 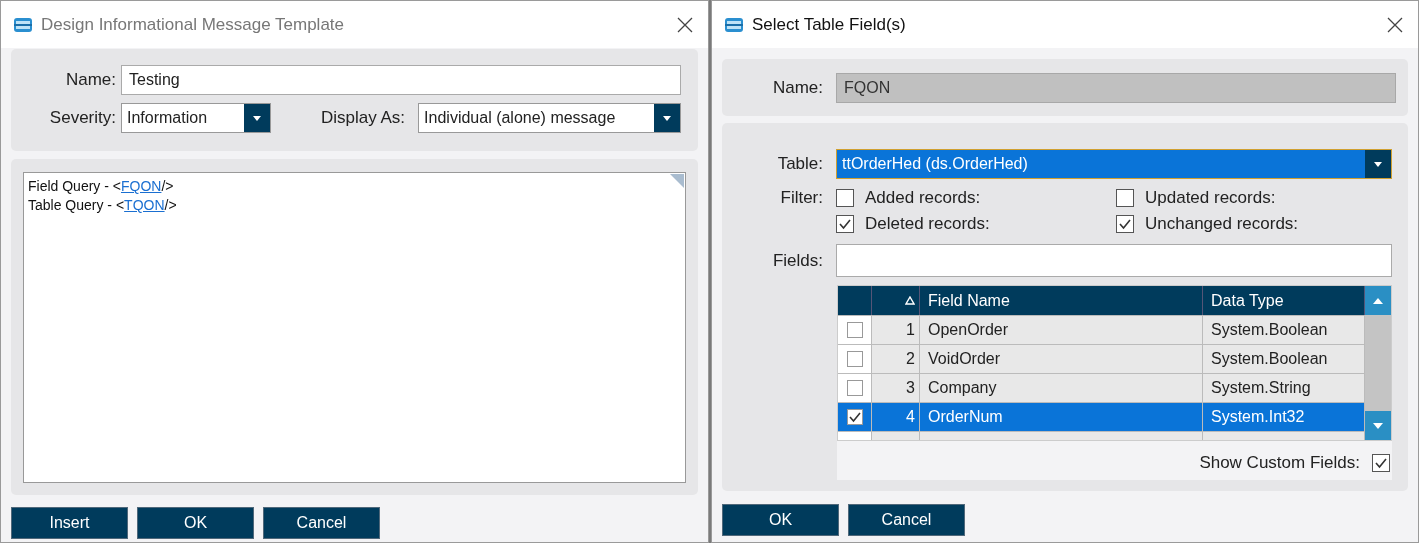 What do you see at coordinates (1222, 224) in the screenshot?
I see `checkbox-label: Unchanged records:` at bounding box center [1222, 224].